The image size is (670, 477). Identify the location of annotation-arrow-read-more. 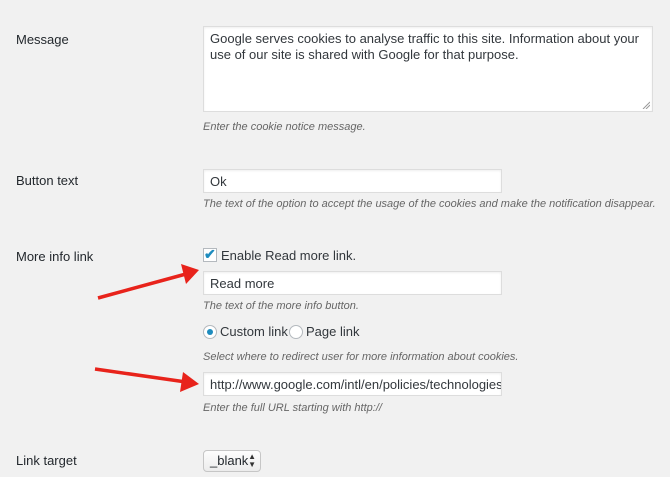
(148, 282).